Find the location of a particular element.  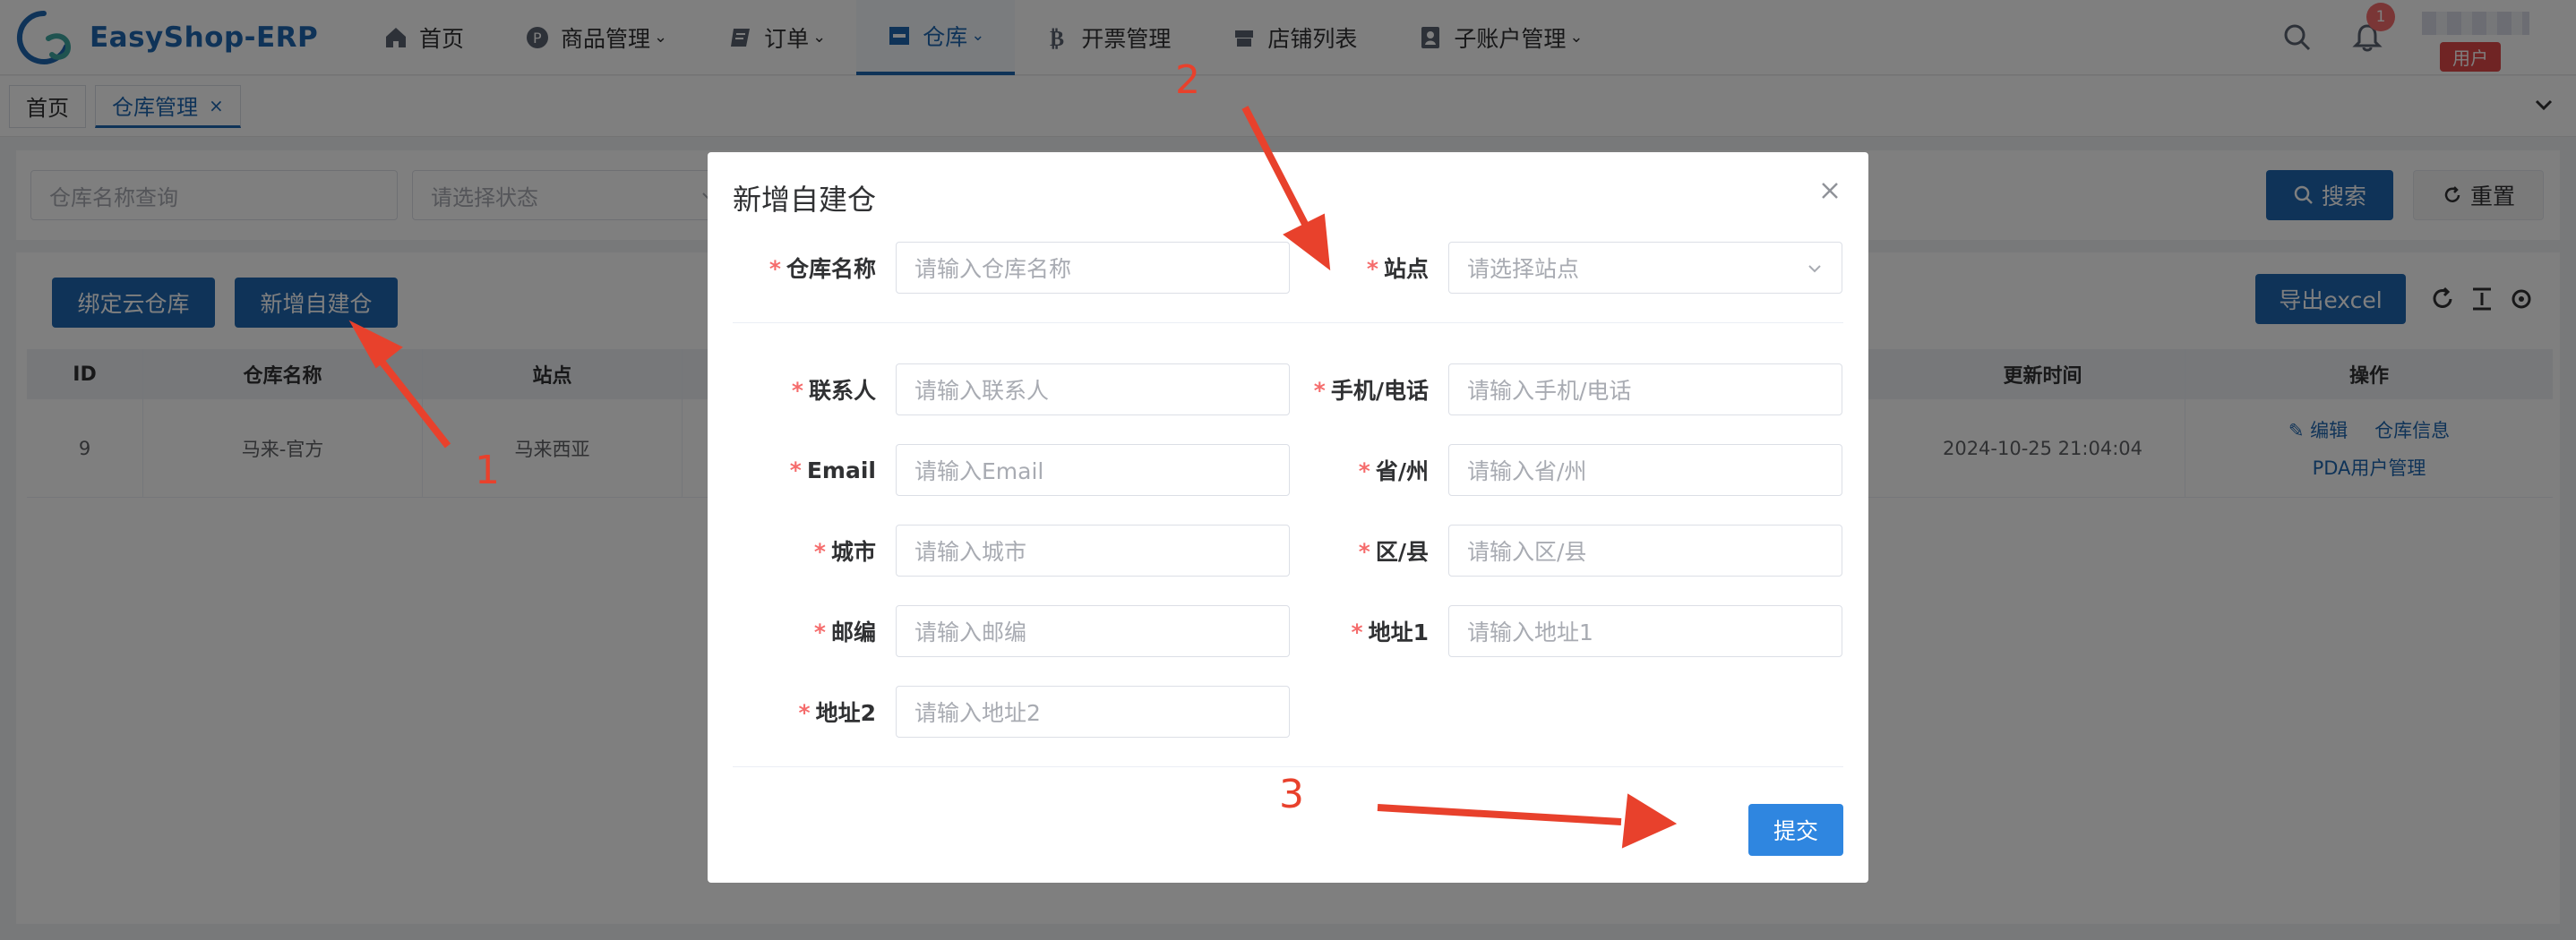

contact-label: * 联系人 is located at coordinates (802, 389).